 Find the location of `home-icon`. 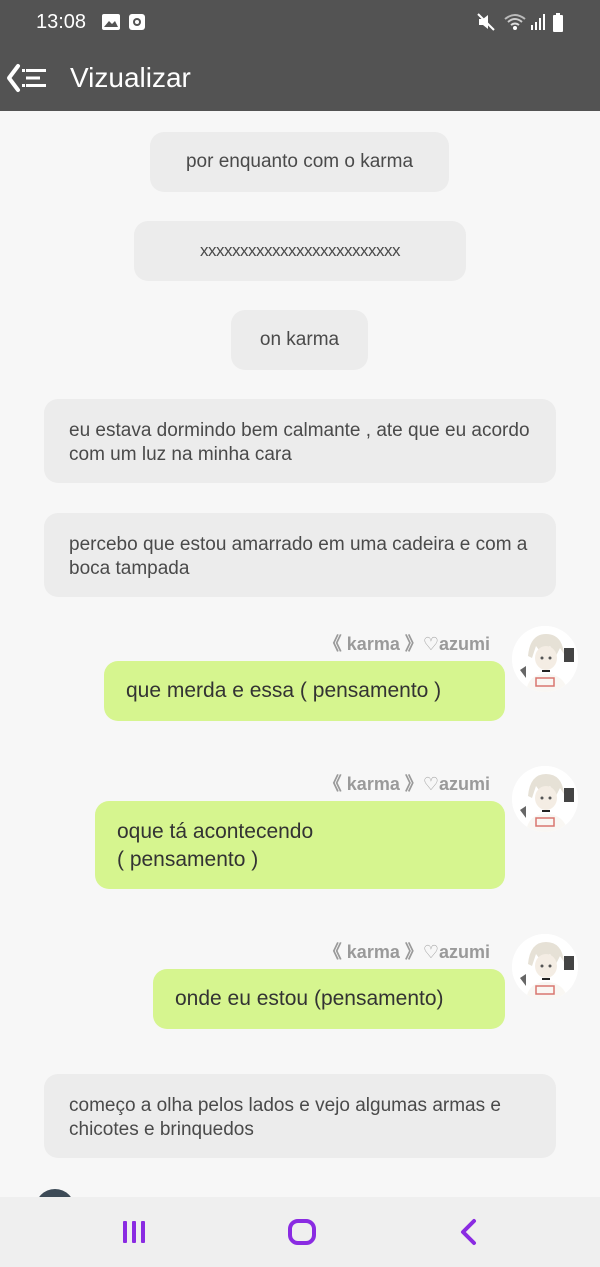

home-icon is located at coordinates (302, 1232).